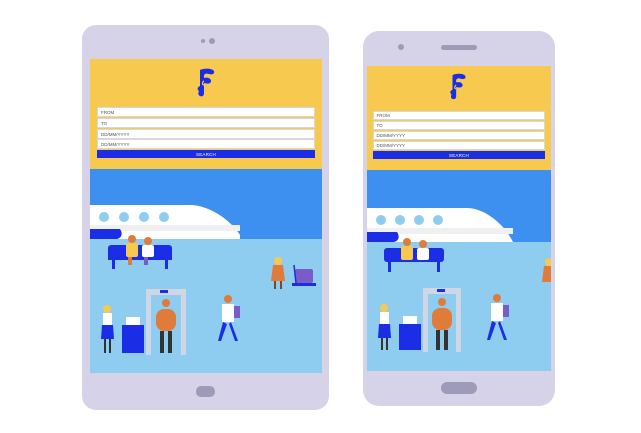 Image resolution: width=641 pixels, height=433 pixels. I want to click on tablet-camera-icon, so click(203, 41).